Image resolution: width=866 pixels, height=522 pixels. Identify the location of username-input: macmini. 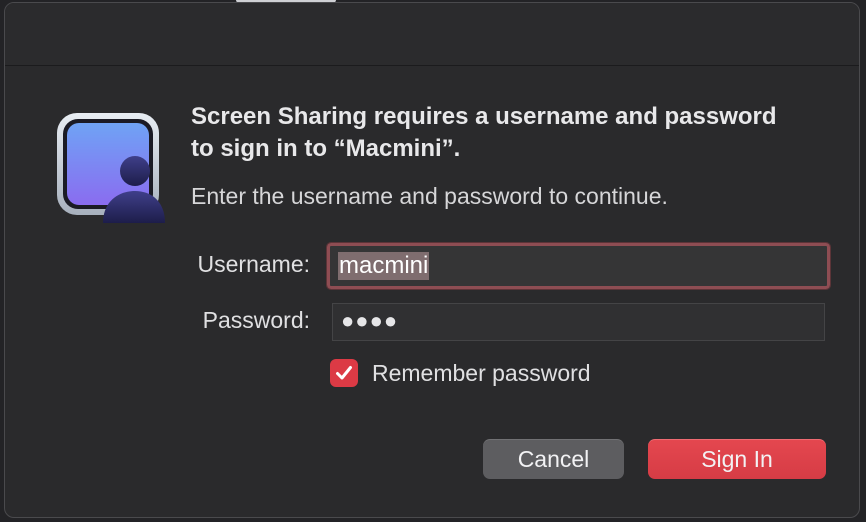
(578, 266).